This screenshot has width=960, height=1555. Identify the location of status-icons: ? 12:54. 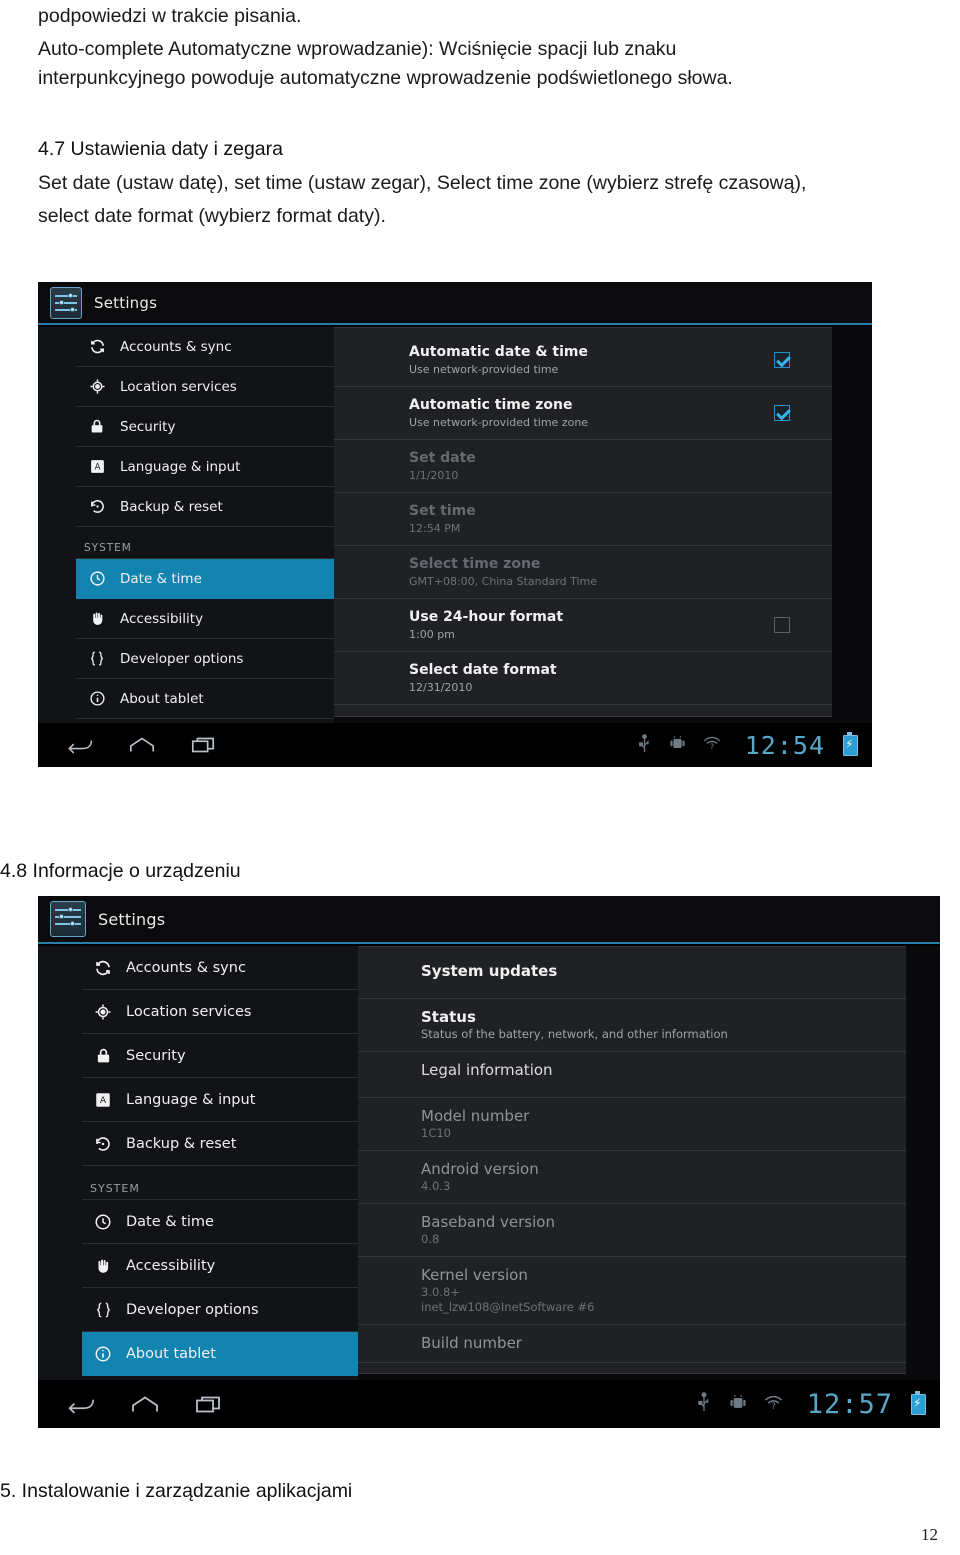
(747, 745).